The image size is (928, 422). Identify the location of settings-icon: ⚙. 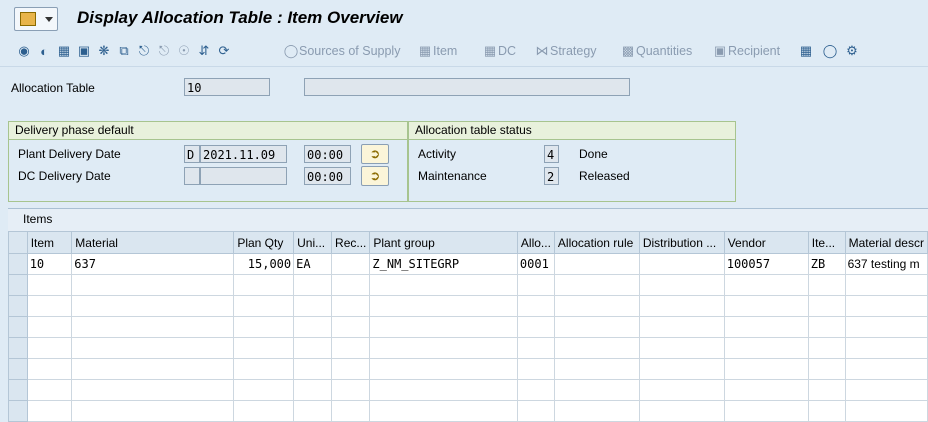
(852, 51).